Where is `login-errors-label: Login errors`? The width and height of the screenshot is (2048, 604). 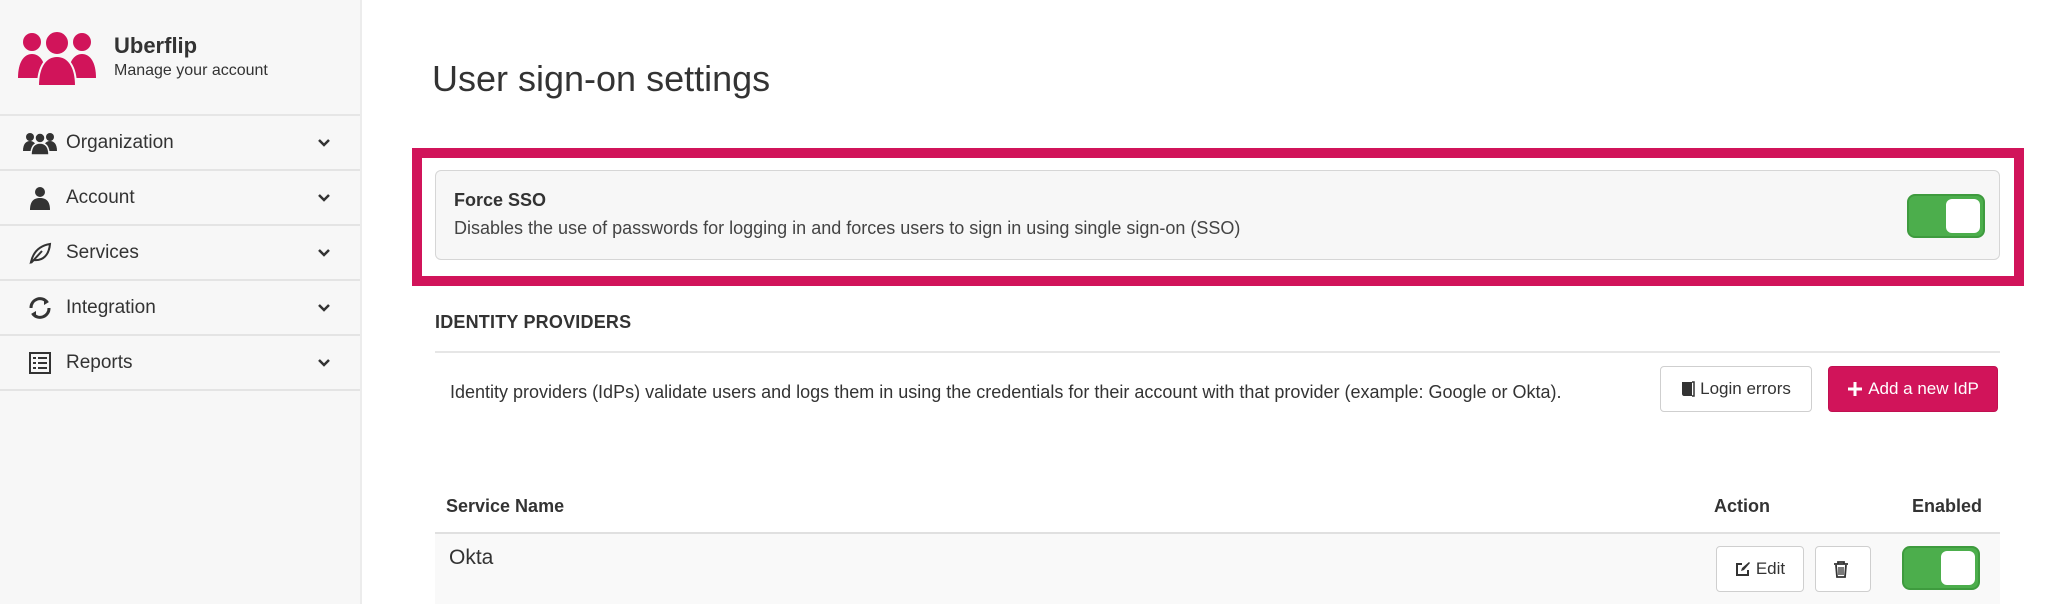 login-errors-label: Login errors is located at coordinates (1745, 388).